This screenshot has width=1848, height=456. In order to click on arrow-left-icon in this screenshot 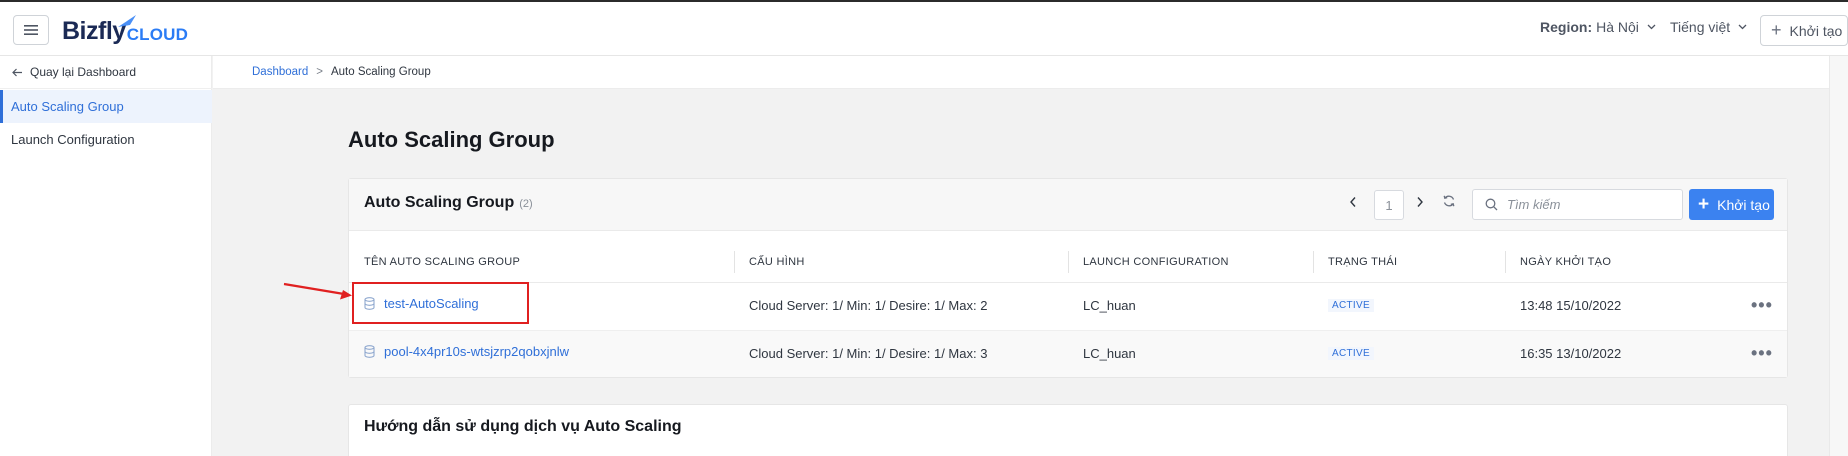, I will do `click(17, 72)`.